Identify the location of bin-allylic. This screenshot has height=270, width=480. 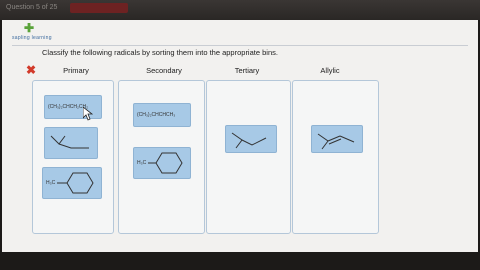
(335, 157).